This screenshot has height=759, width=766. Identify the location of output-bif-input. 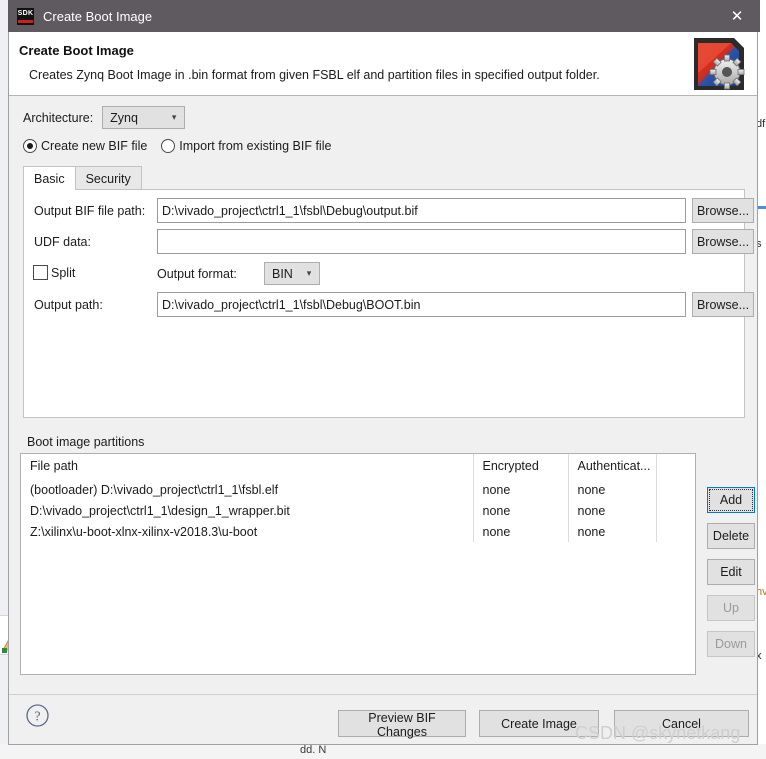
(421, 210).